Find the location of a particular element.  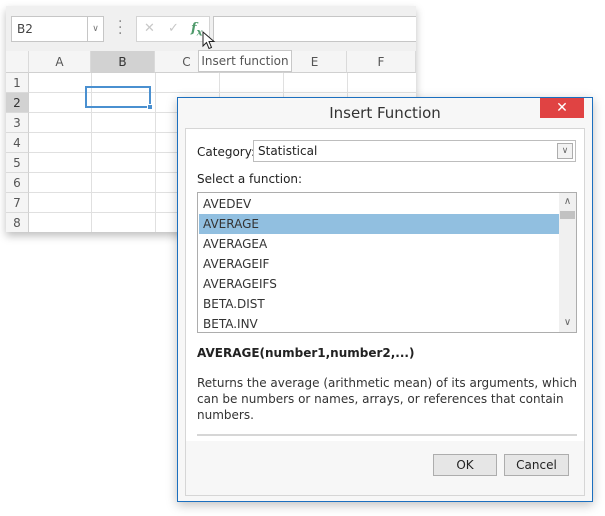

column-header-a: A is located at coordinates (60, 62).